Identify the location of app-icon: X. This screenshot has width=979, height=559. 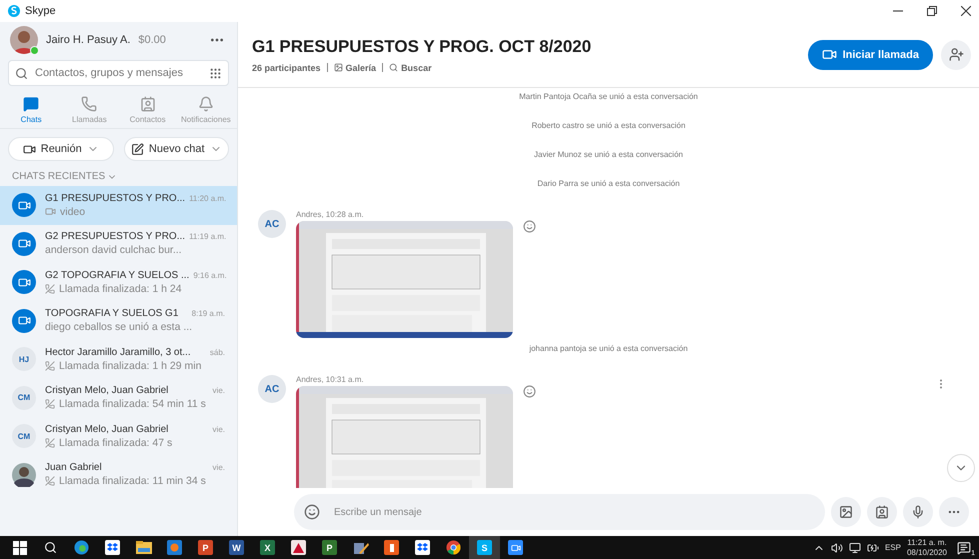
(267, 547).